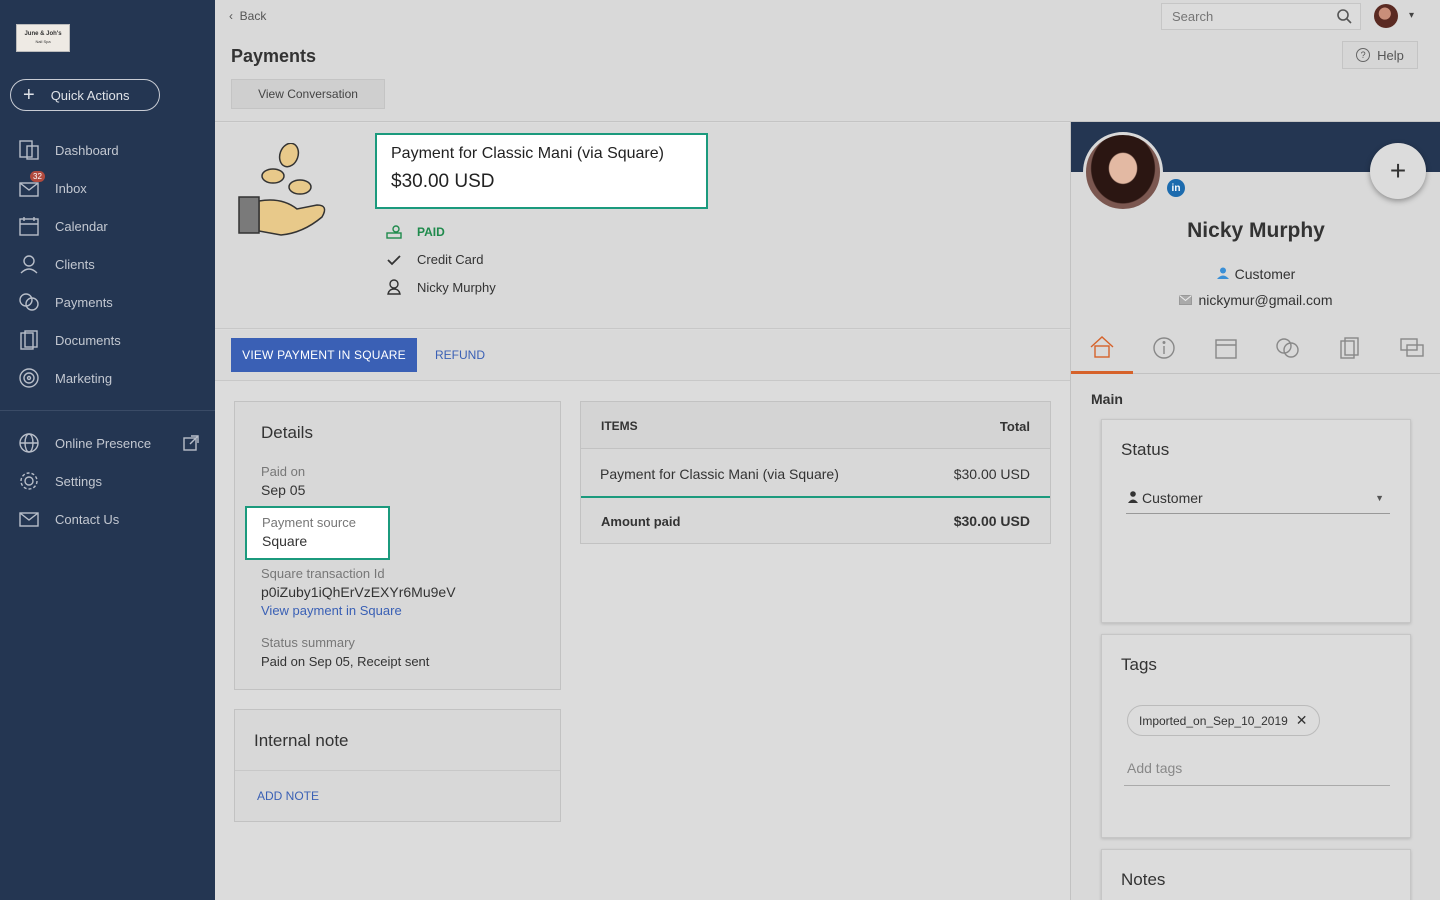 The width and height of the screenshot is (1440, 900). What do you see at coordinates (1344, 18) in the screenshot?
I see `search-icon` at bounding box center [1344, 18].